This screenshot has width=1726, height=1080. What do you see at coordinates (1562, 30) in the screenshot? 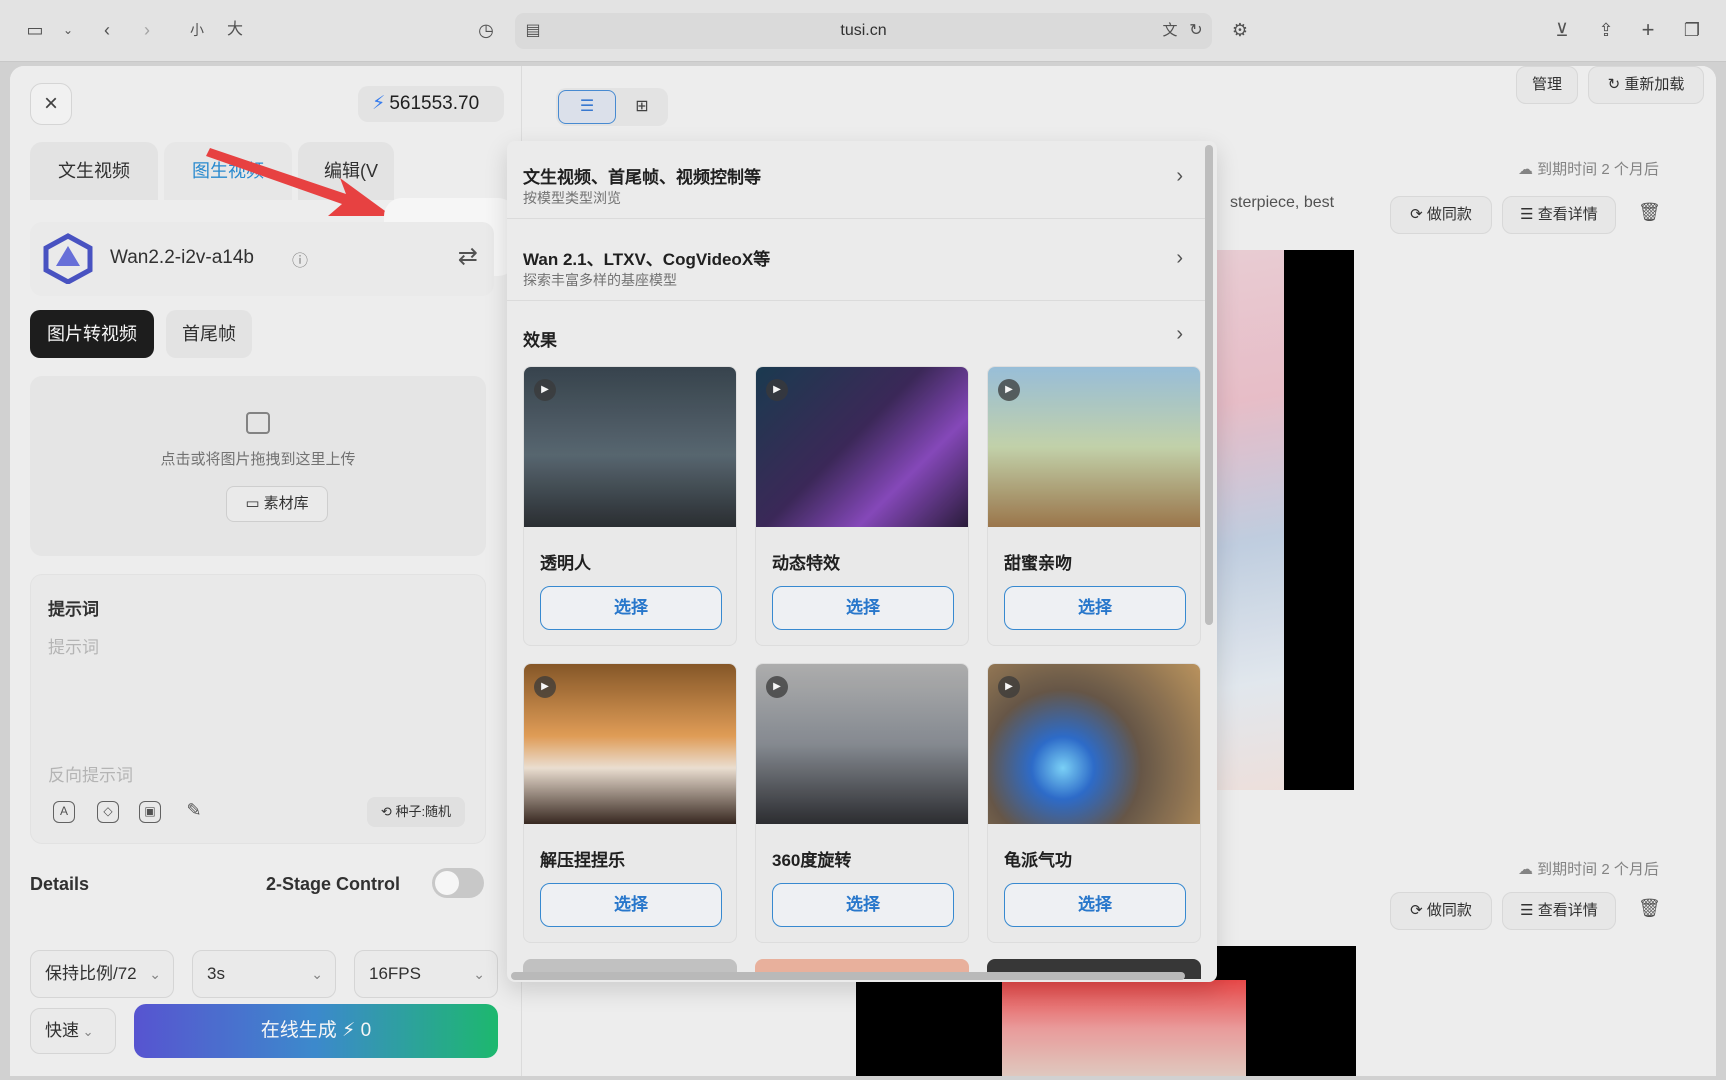
I see `download-icon: ⊻` at bounding box center [1562, 30].